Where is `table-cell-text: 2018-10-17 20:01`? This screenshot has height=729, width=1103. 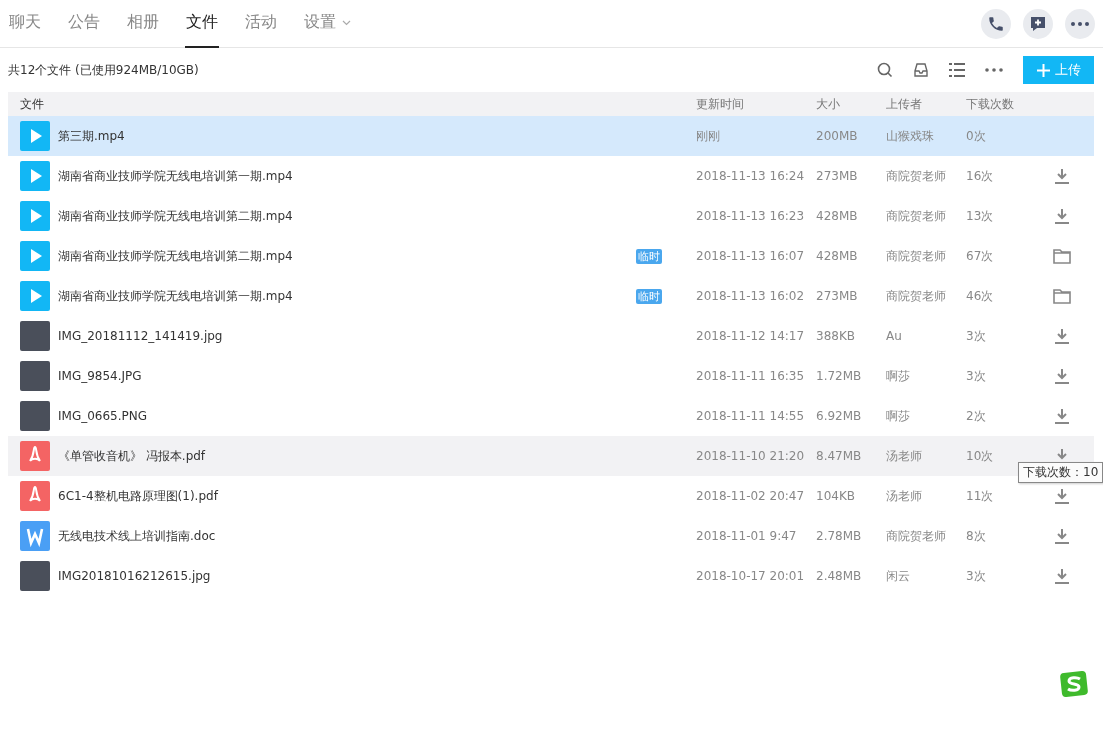 table-cell-text: 2018-10-17 20:01 is located at coordinates (751, 576).